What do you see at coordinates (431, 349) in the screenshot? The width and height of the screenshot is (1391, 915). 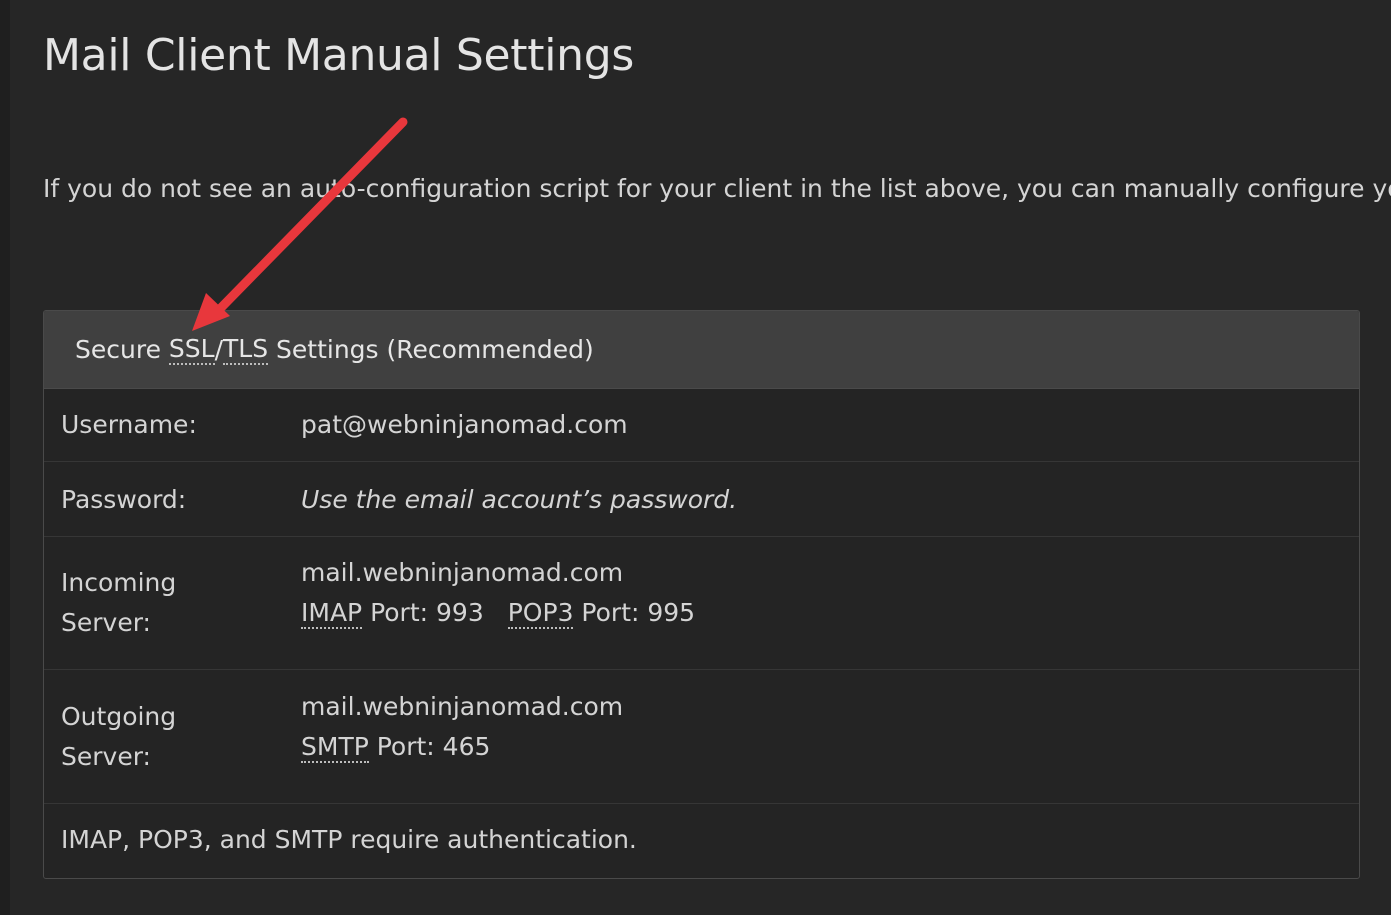 I see `heading-suffix: Settings (Recommended)` at bounding box center [431, 349].